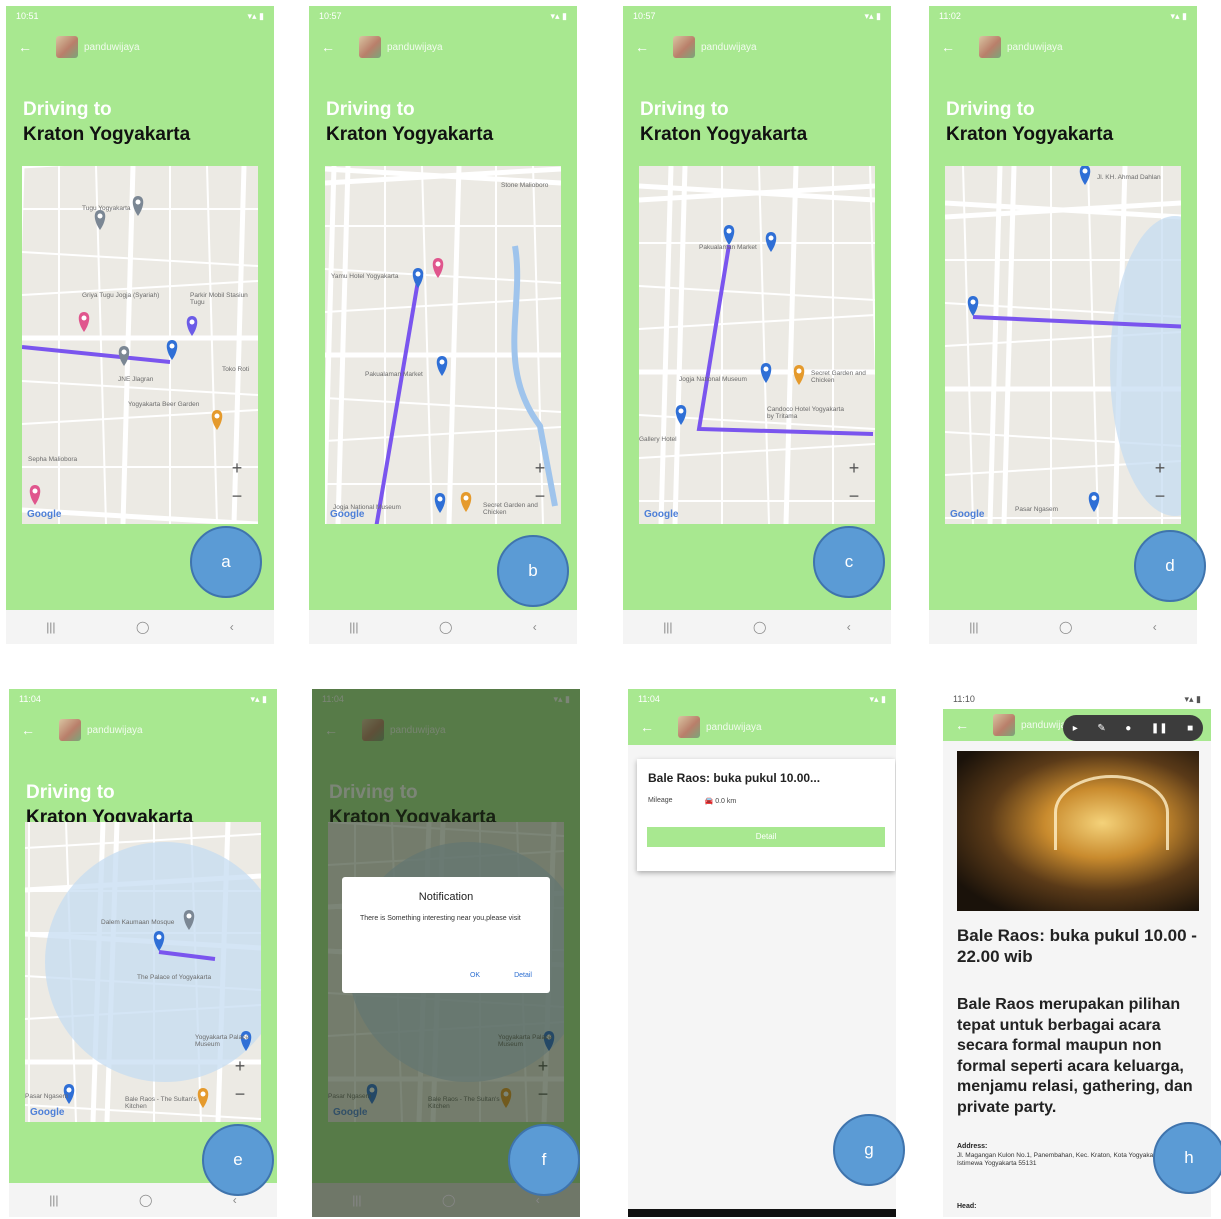 The width and height of the screenshot is (1221, 1219). Describe the element at coordinates (27, 16) in the screenshot. I see `status-time: 10:51` at that location.